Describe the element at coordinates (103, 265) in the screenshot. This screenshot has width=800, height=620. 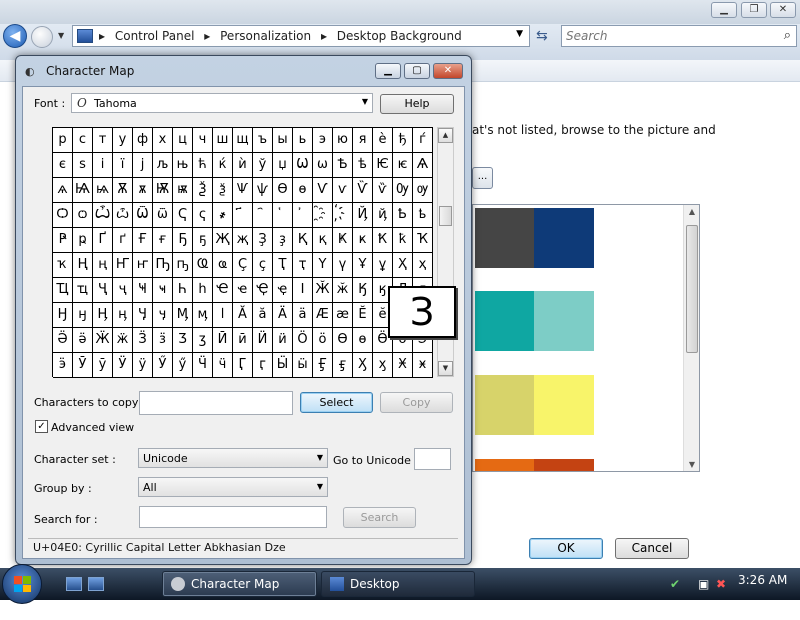
I see `character-cell: ң` at that location.